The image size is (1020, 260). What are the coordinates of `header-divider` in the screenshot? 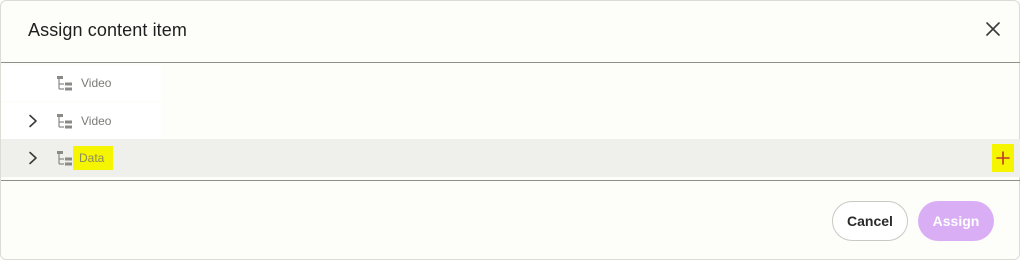 It's located at (510, 62).